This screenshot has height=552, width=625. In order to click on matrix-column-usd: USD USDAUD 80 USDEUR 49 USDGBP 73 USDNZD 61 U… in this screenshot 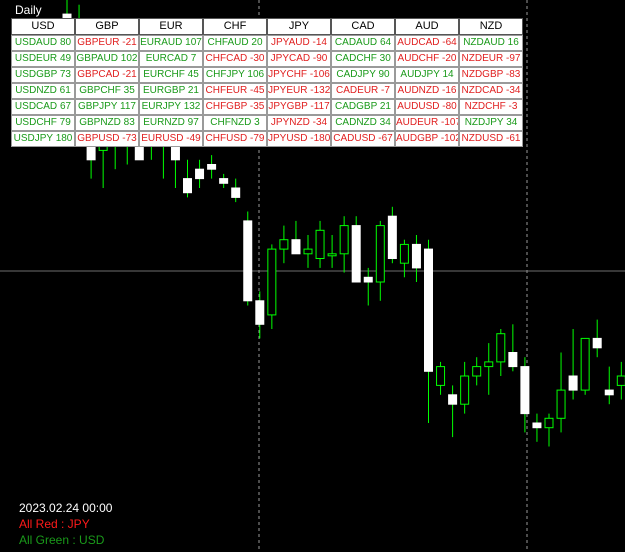, I will do `click(43, 82)`.